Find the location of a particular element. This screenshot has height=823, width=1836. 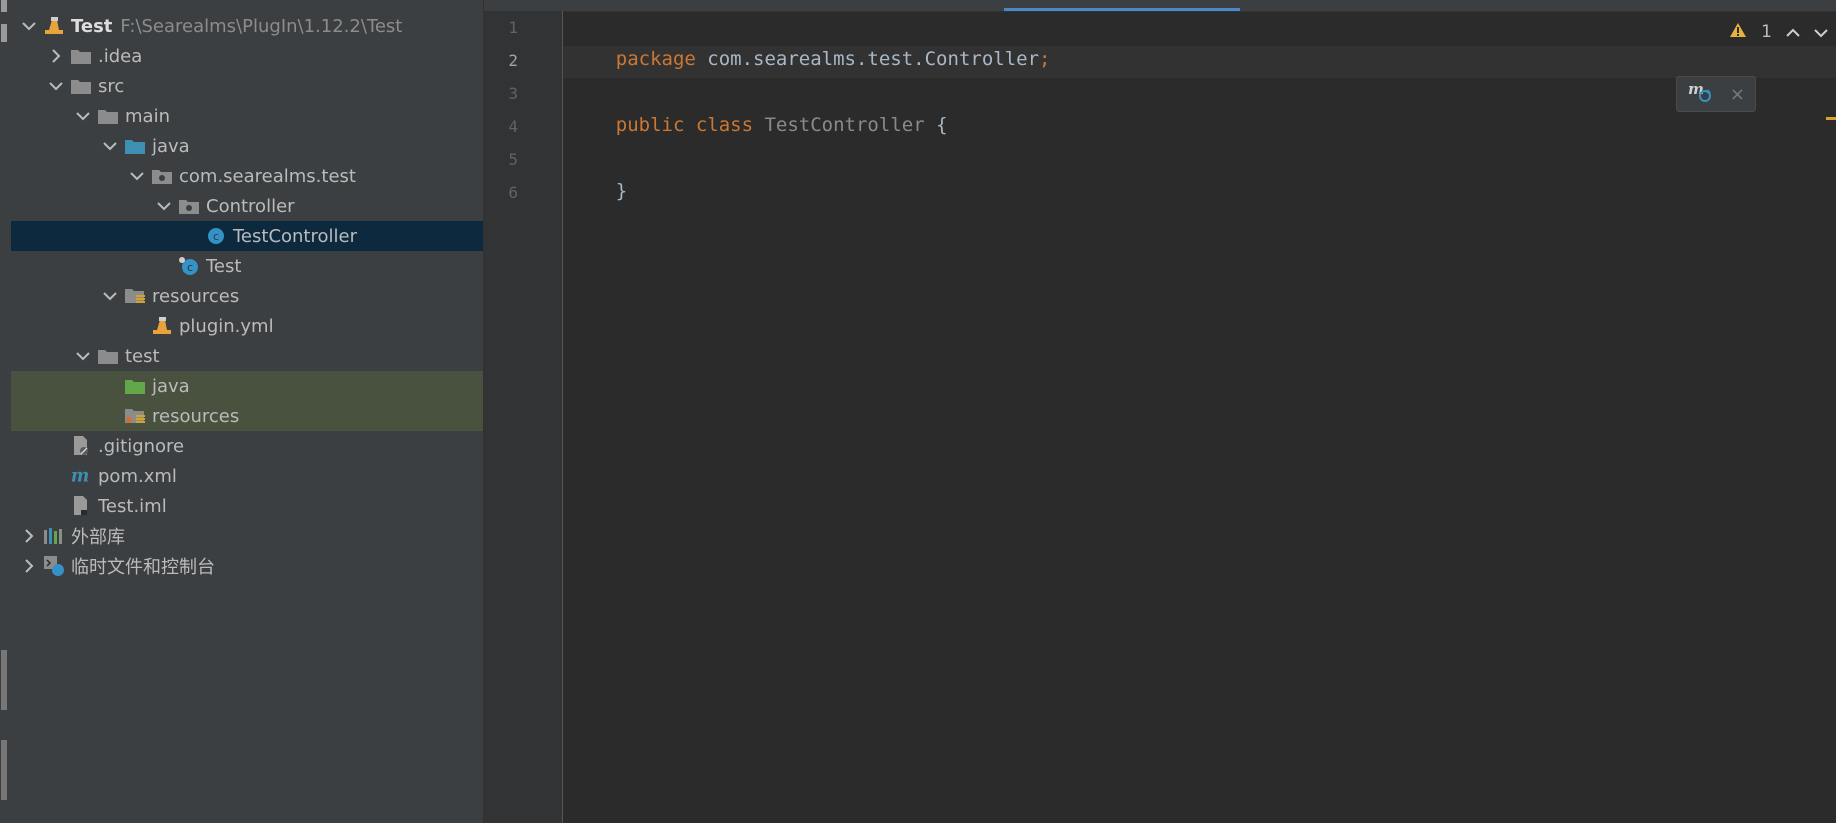

tree-row: Controller is located at coordinates (247, 206).